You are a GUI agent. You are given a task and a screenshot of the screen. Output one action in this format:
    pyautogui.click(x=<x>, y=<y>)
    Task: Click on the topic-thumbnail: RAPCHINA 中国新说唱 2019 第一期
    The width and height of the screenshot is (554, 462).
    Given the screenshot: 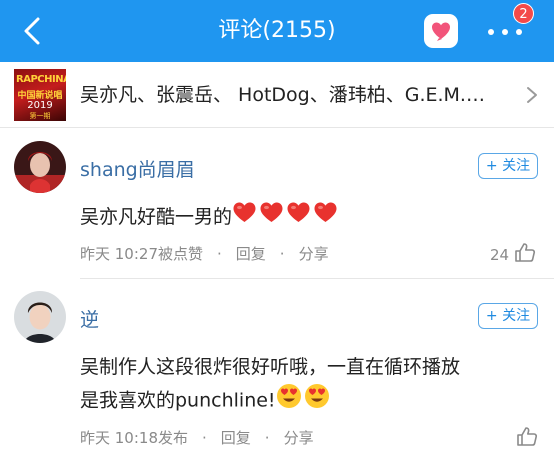 What is the action you would take?
    pyautogui.click(x=40, y=95)
    